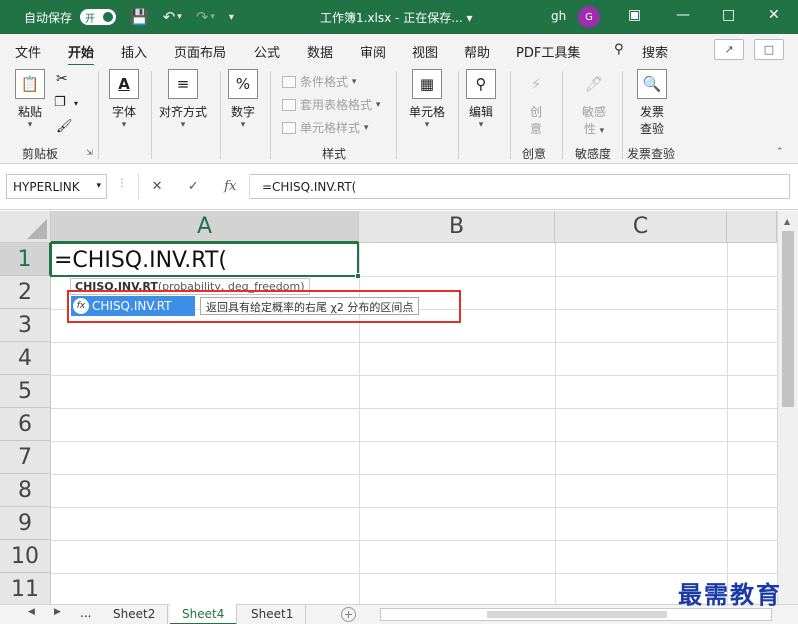  I want to click on minimize-icon: —, so click(683, 15).